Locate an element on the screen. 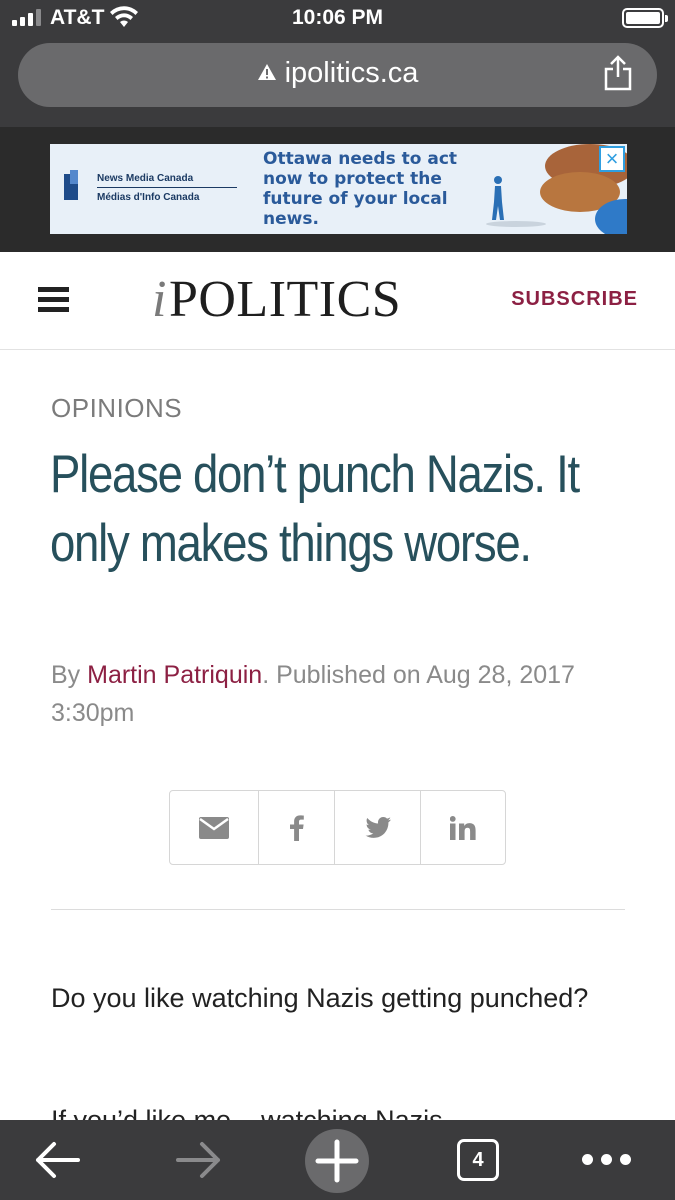  back-arrow-icon is located at coordinates (58, 1160).